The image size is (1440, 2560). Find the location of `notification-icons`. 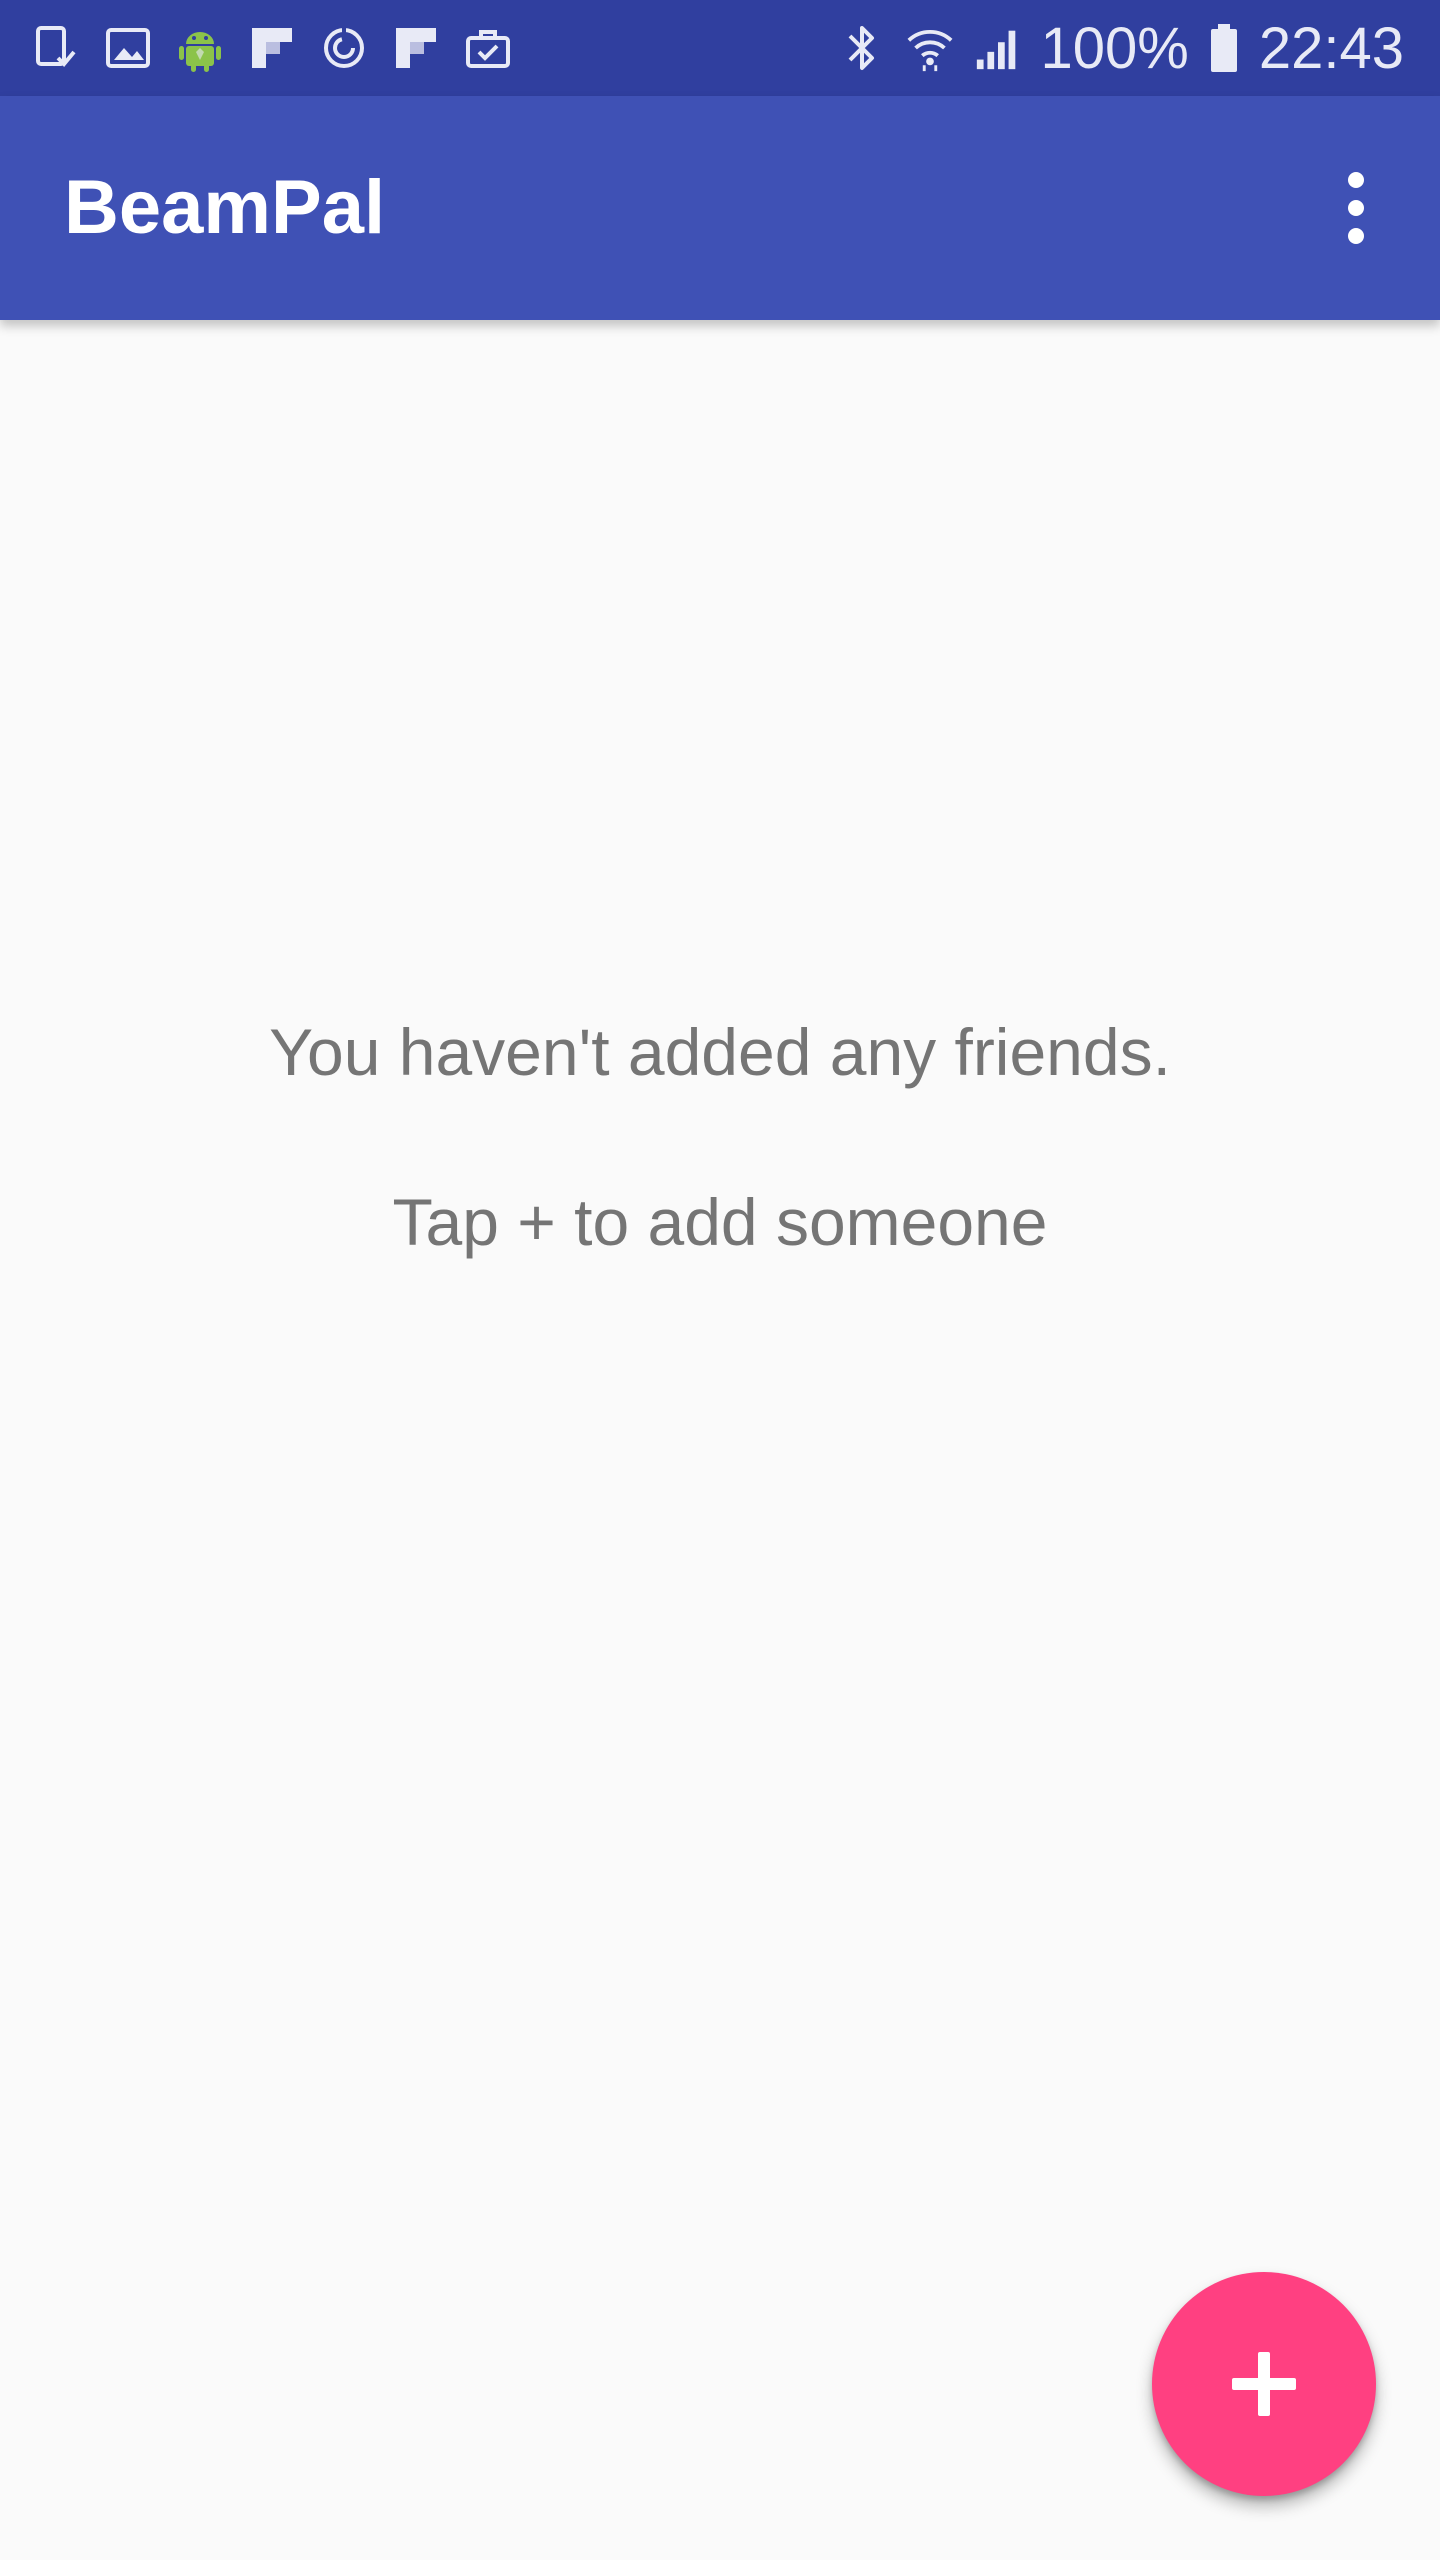

notification-icons is located at coordinates (272, 48).